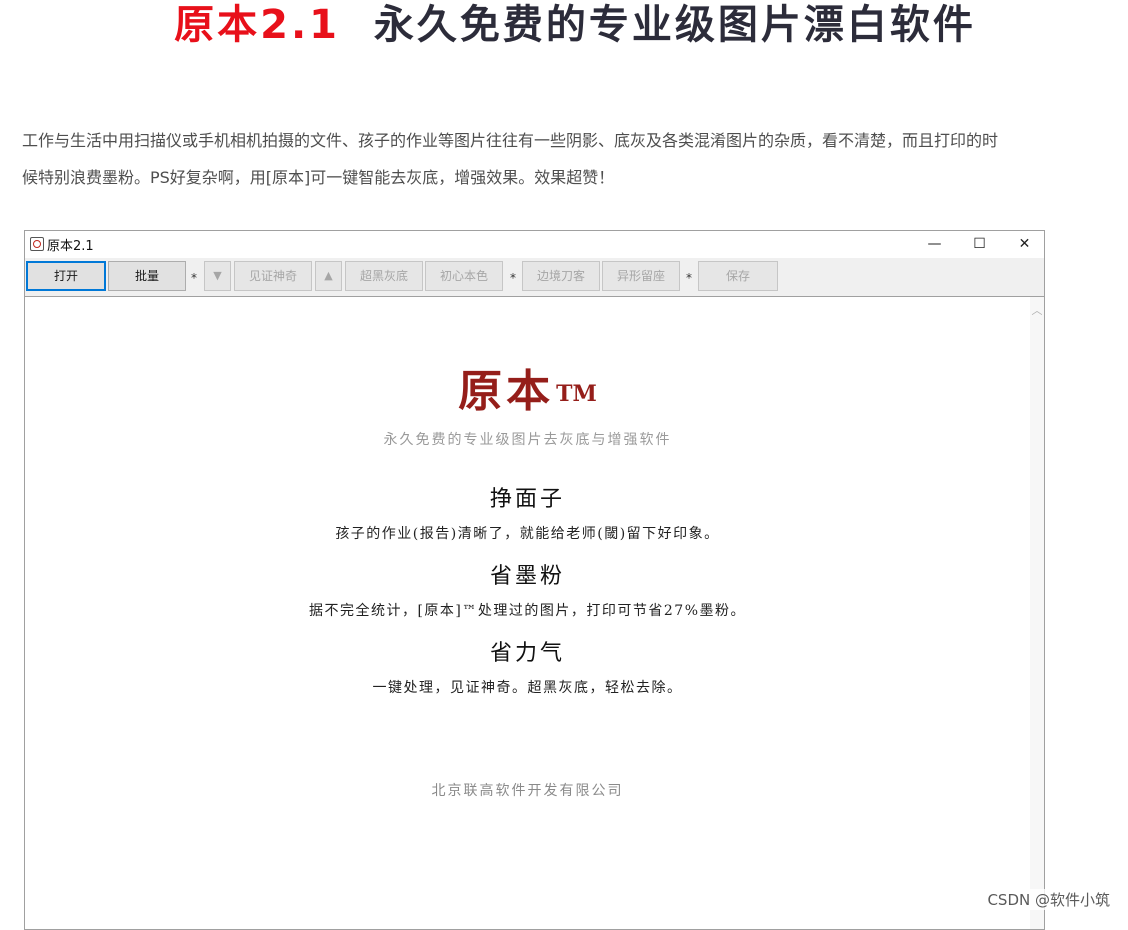 The height and width of the screenshot is (930, 1128). Describe the element at coordinates (318, 177) in the screenshot. I see `intro-line-2: 候特别浪费墨粉。PS好复杂啊，用[原本]可一键智能去灰底，增强效果。效果超赞！` at that location.